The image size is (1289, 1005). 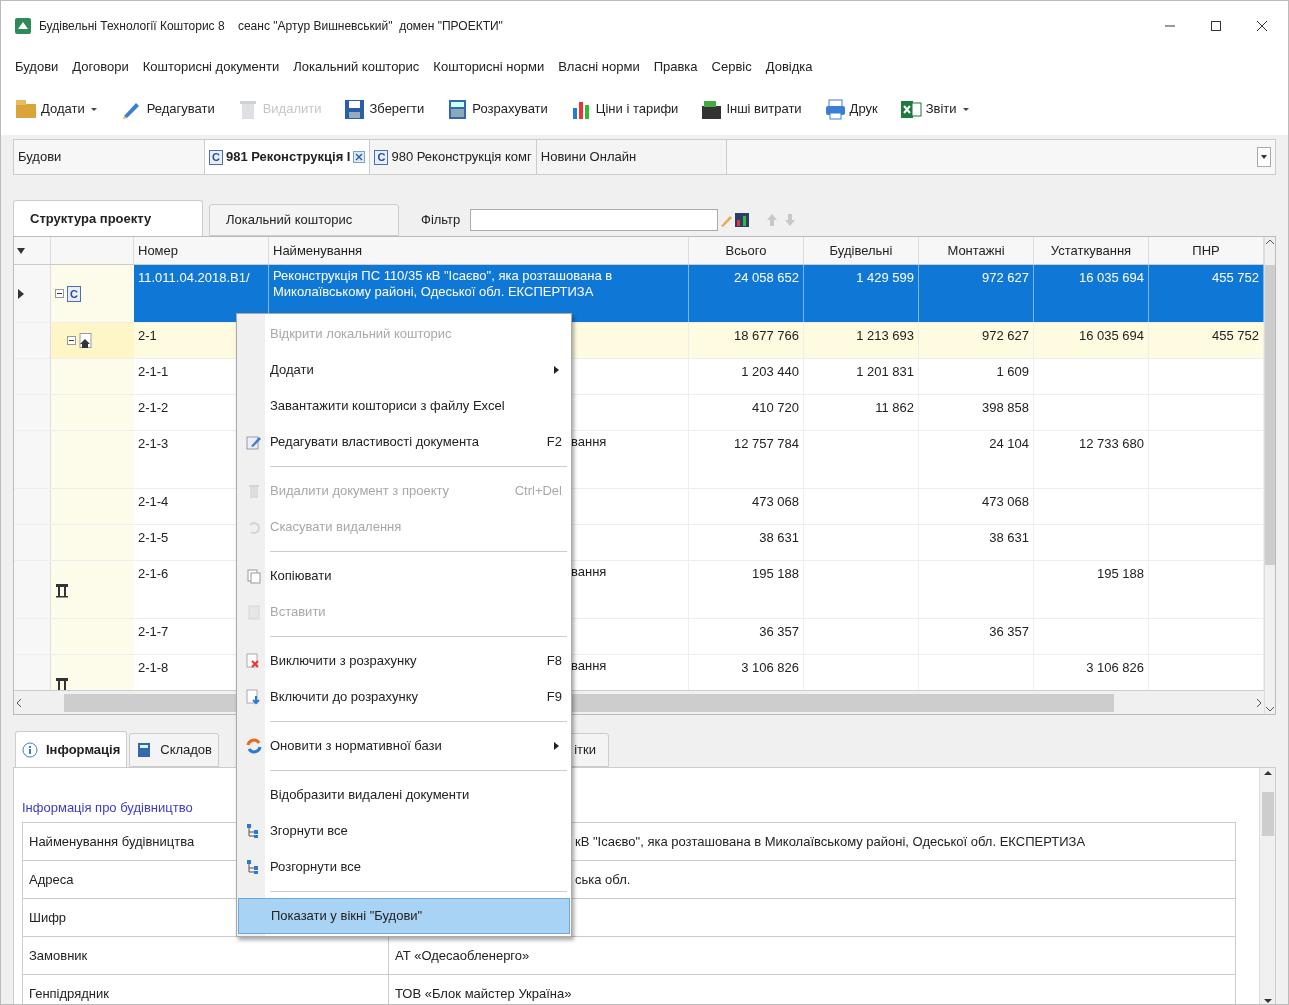 What do you see at coordinates (174, 750) in the screenshot?
I see `panel-tab: Складов` at bounding box center [174, 750].